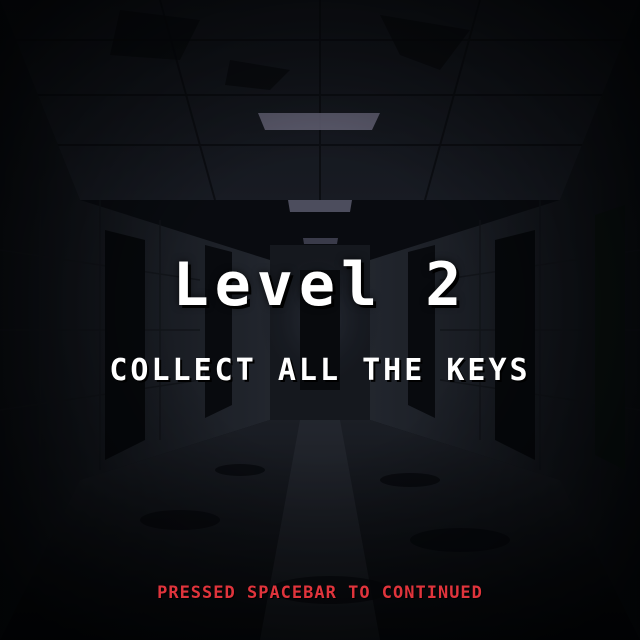 The height and width of the screenshot is (640, 640). I want to click on continue-prompt: PRESSED SPACEBAR TO CONTINUED, so click(320, 593).